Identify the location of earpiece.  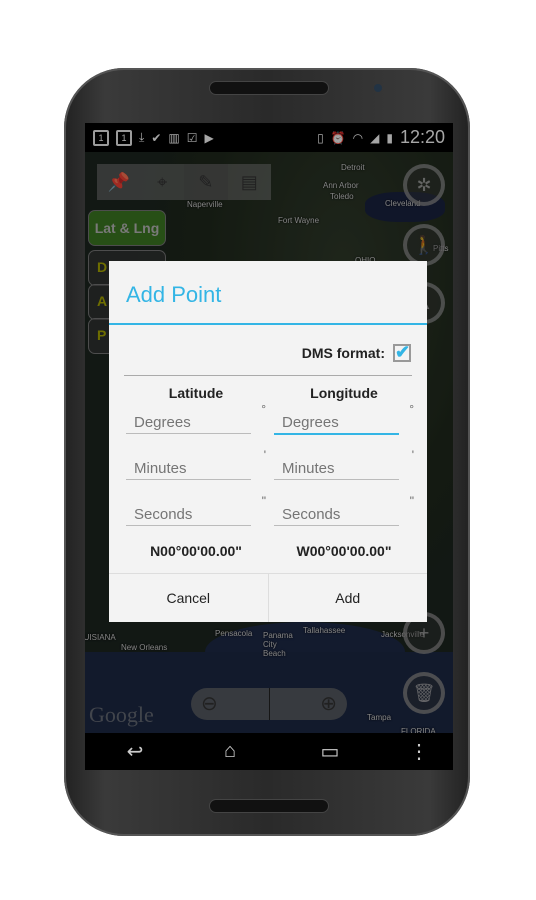
(269, 88).